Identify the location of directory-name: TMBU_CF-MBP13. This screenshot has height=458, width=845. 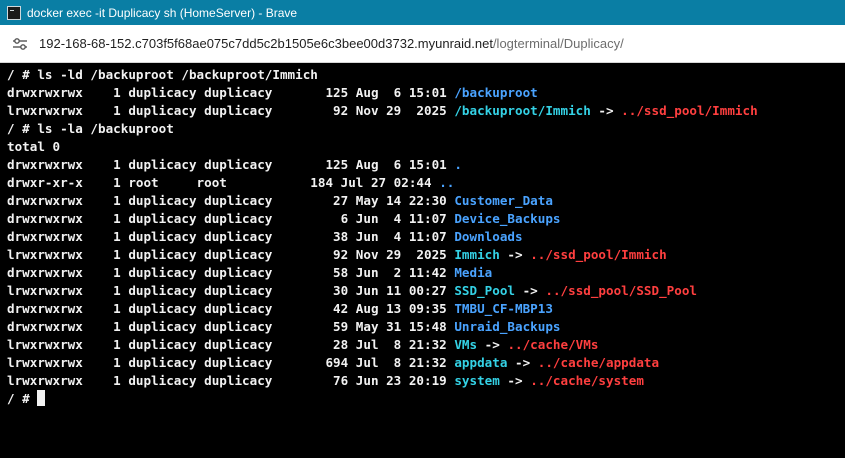
(503, 308).